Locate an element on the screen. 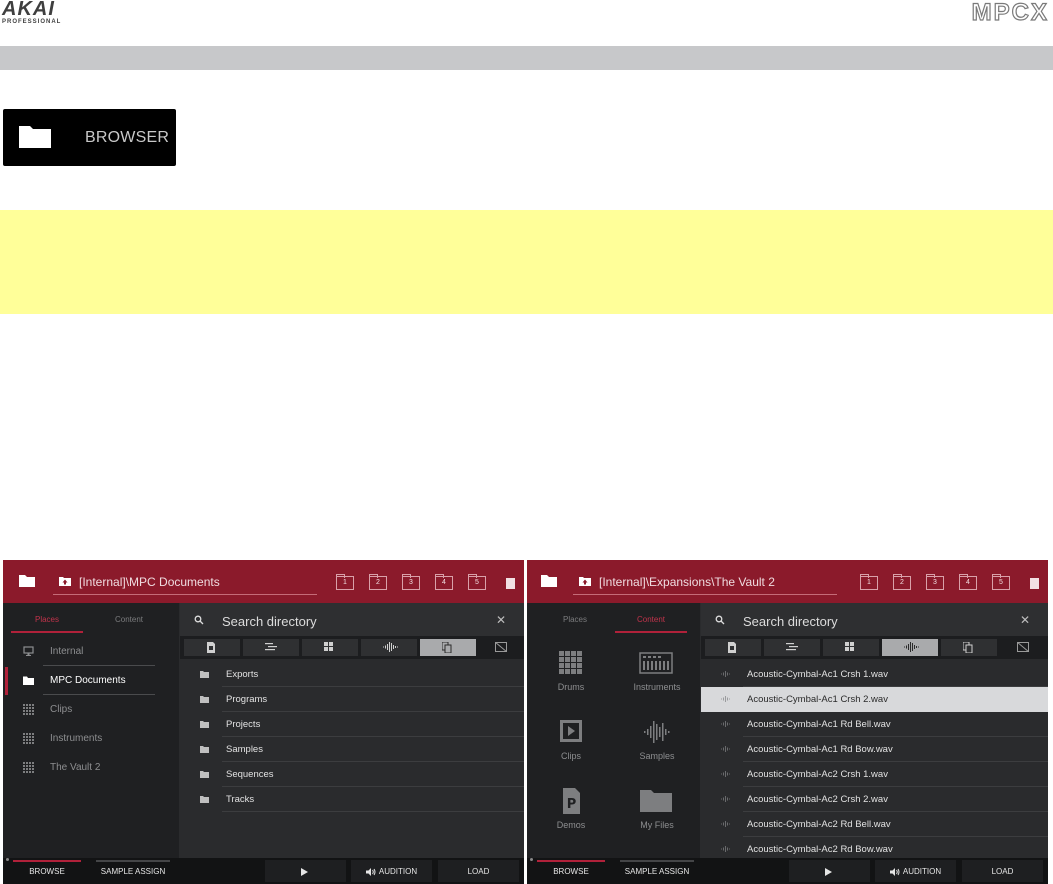 Image resolution: width=1053 pixels, height=884 pixels. path-field: [Internal]\Expansions\The Vault 2 is located at coordinates (705, 583).